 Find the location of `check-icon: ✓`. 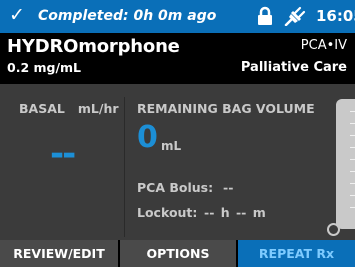

check-icon: ✓ is located at coordinates (17, 15).